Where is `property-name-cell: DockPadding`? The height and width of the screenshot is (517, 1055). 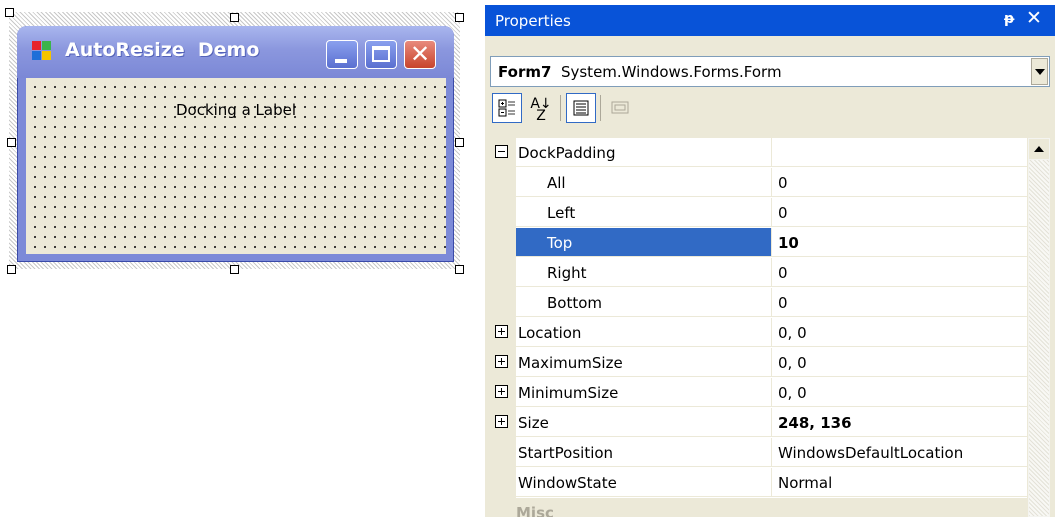 property-name-cell: DockPadding is located at coordinates (644, 152).